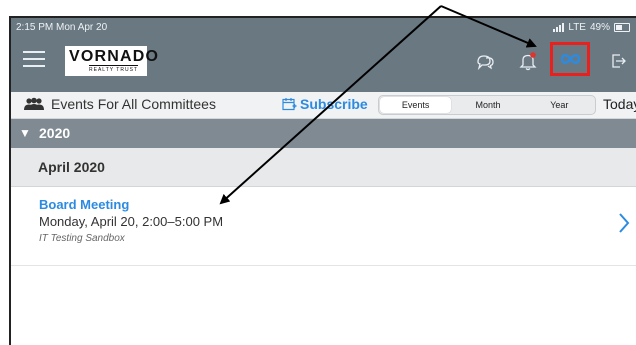 Image resolution: width=636 pixels, height=345 pixels. What do you see at coordinates (323, 28) in the screenshot?
I see `status-bar: 2:15 PM Mon Apr 20 LTE 49%` at bounding box center [323, 28].